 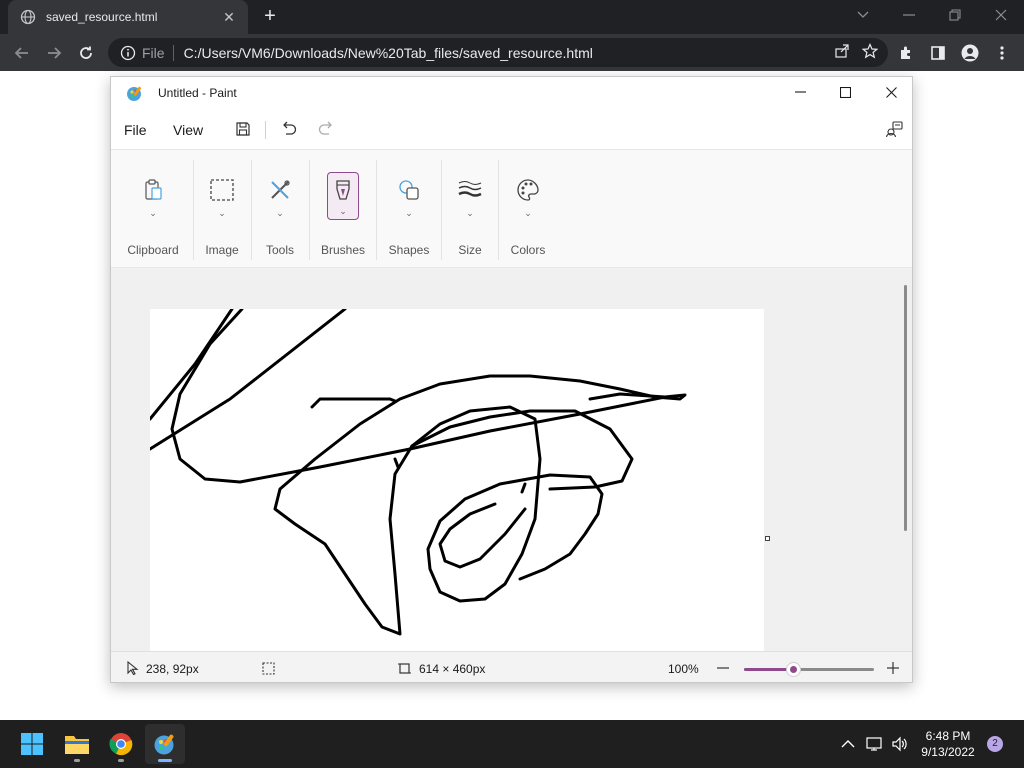 What do you see at coordinates (54, 53) in the screenshot?
I see `forward-arrow-icon` at bounding box center [54, 53].